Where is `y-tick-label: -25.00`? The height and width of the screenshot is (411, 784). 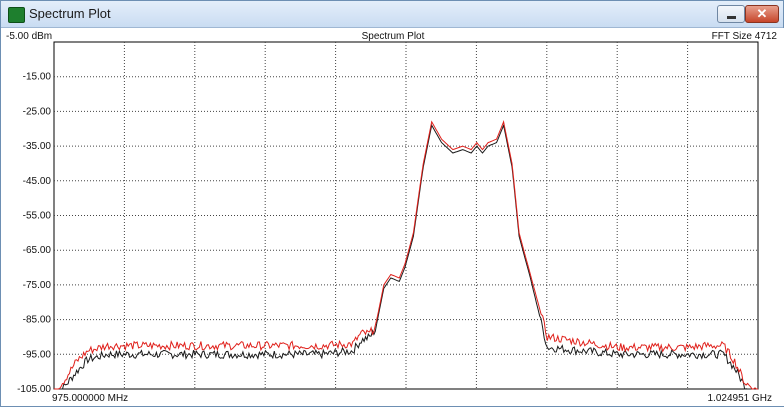
y-tick-label: -25.00 is located at coordinates (37, 111).